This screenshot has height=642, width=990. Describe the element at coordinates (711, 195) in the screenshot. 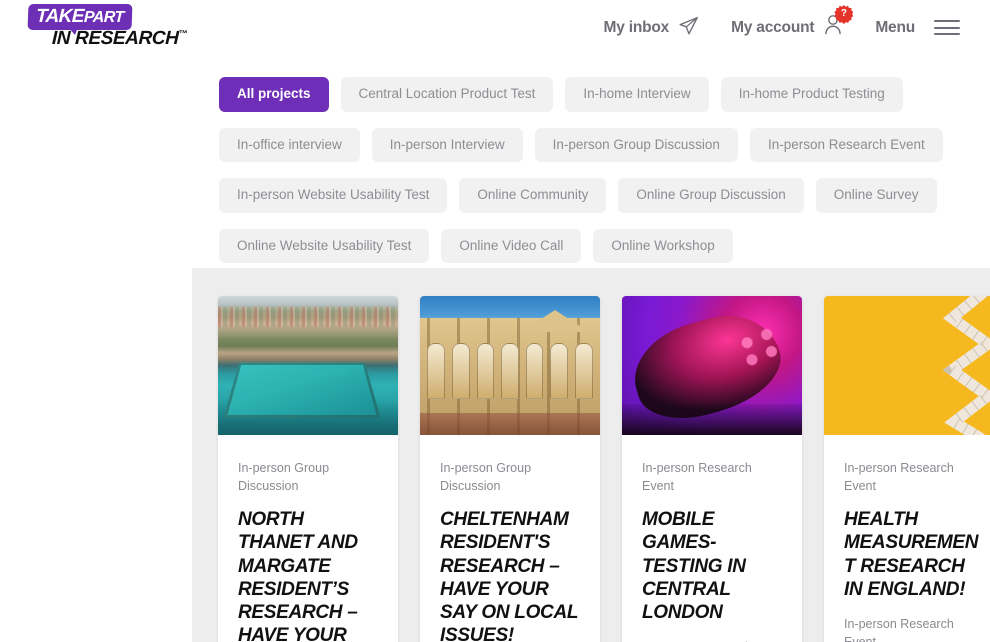

I see `filter-chip-online-group-discussion: Online Group Discussion` at that location.